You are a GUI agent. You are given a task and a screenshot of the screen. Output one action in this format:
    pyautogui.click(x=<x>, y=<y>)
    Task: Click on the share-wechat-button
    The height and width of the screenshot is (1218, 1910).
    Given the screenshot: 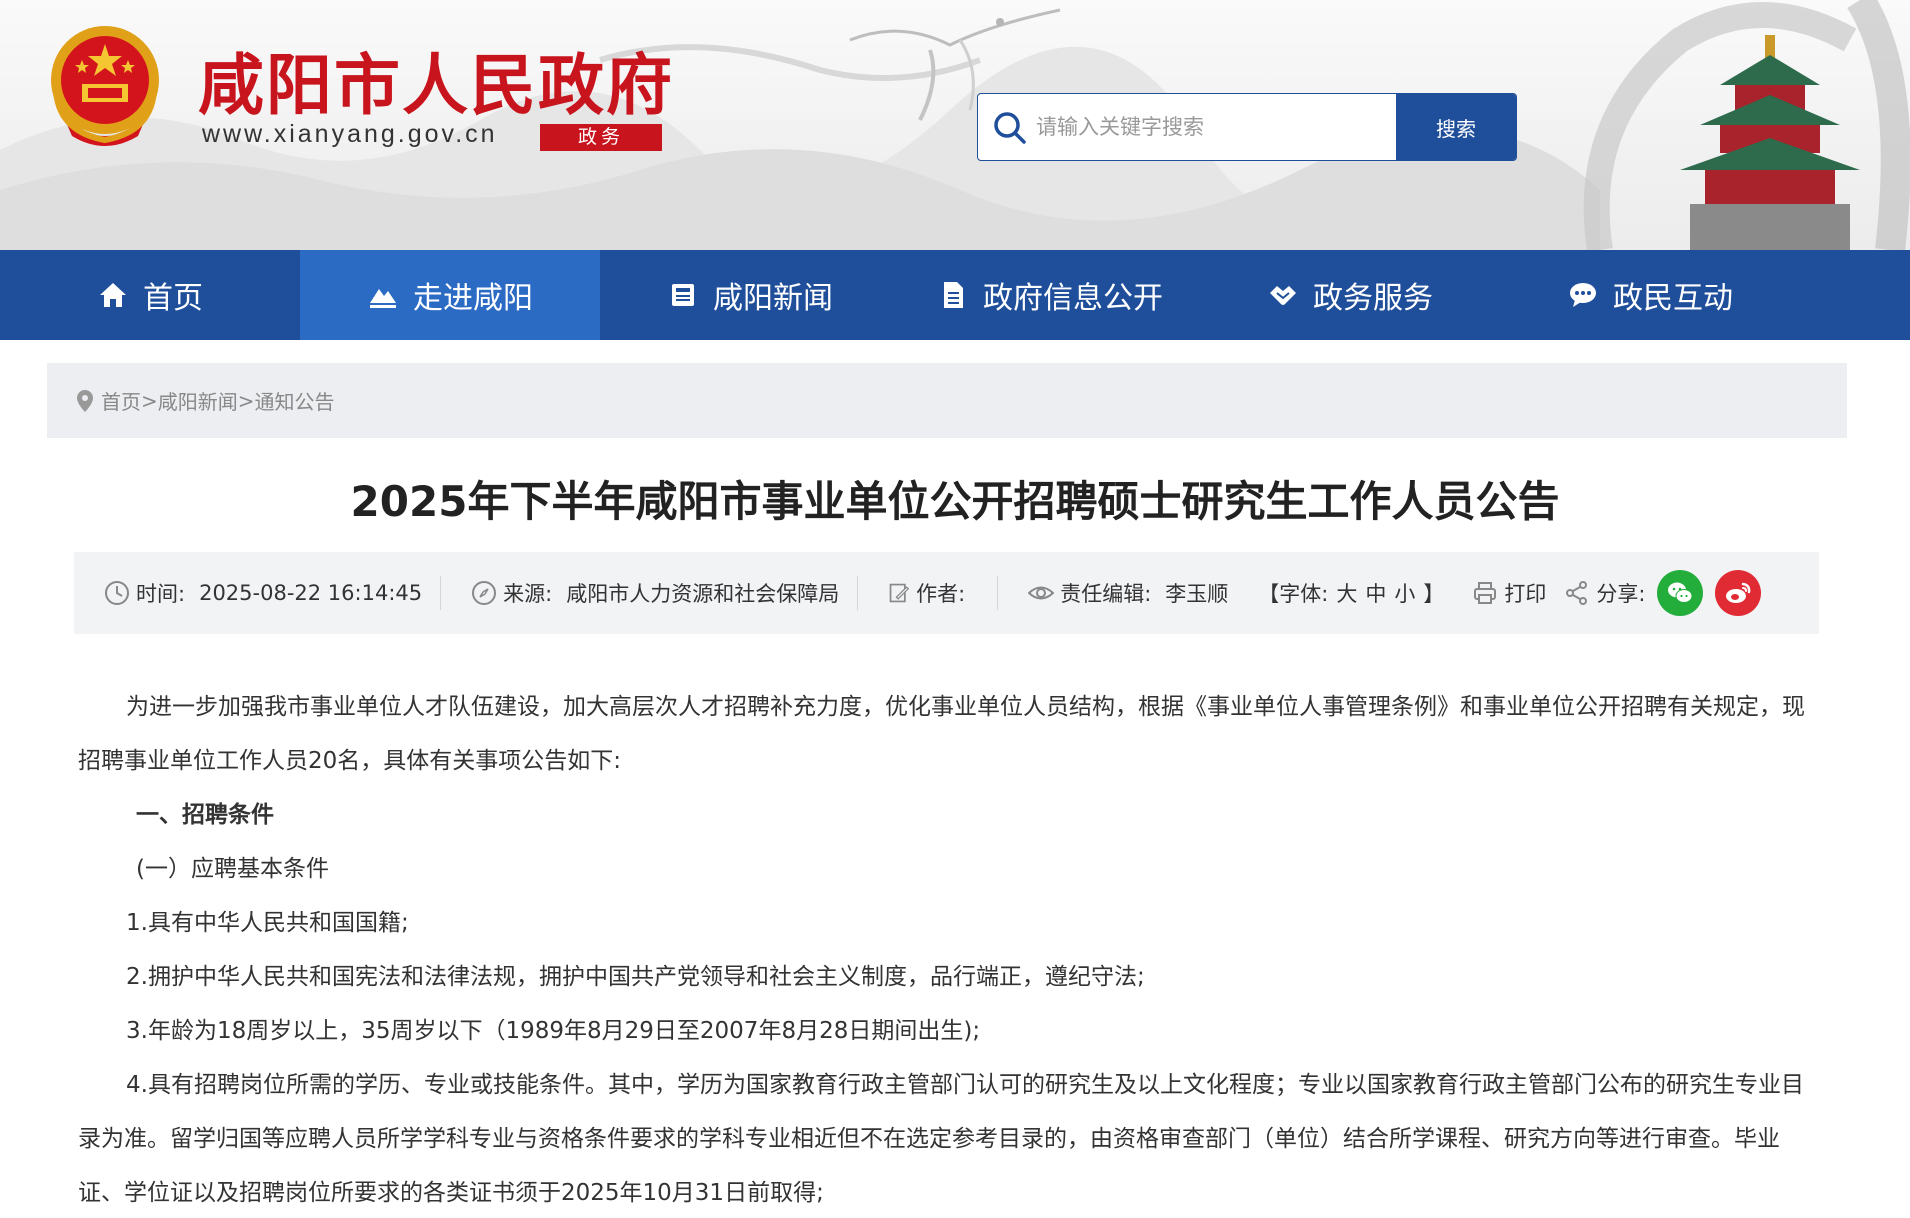 What is the action you would take?
    pyautogui.click(x=1680, y=593)
    